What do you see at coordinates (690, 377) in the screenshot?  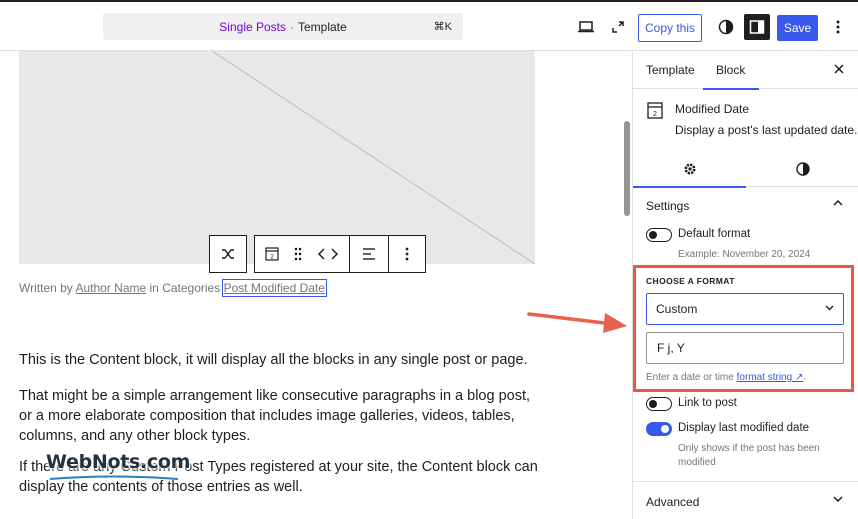 I see `format-help-prefix: Enter a date or time` at bounding box center [690, 377].